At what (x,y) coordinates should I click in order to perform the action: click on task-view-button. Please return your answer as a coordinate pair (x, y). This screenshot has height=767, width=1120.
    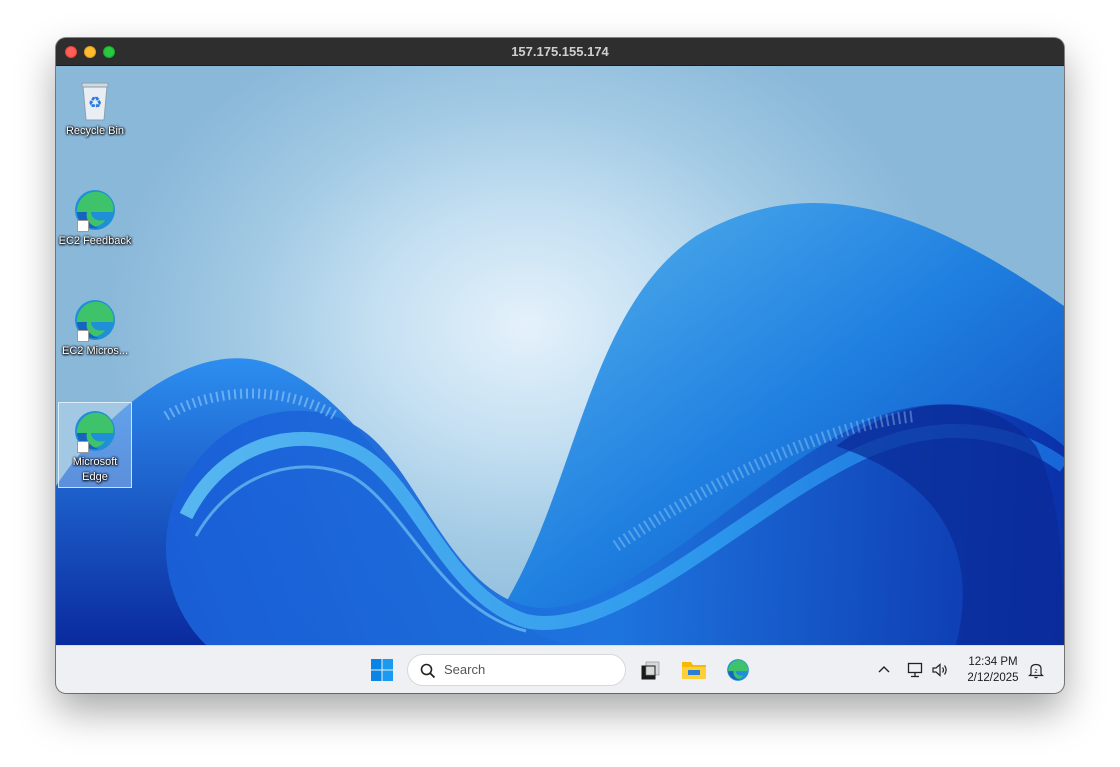
    Looking at the image, I should click on (650, 670).